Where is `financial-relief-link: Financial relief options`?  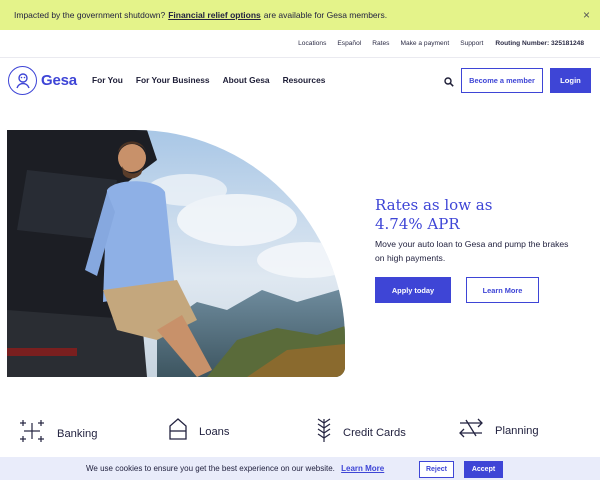 financial-relief-link: Financial relief options is located at coordinates (214, 15).